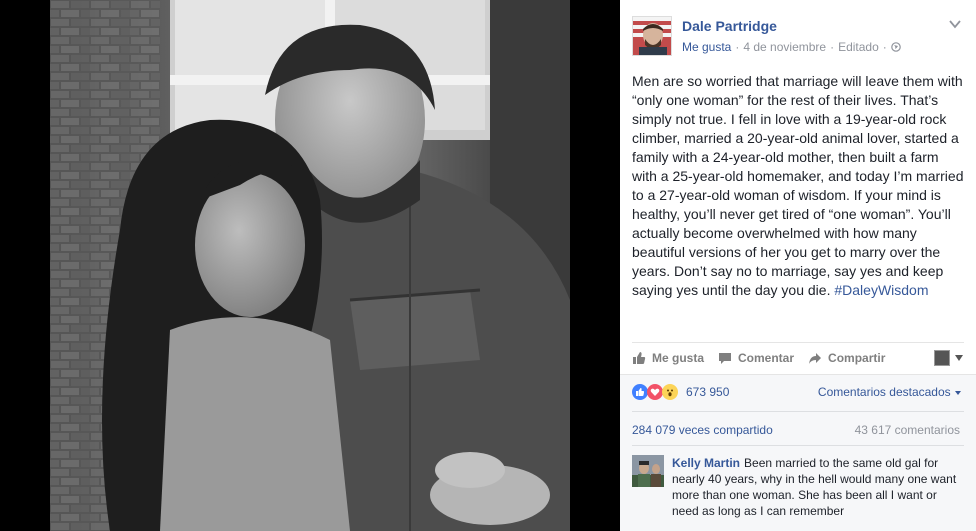  Describe the element at coordinates (884, 392) in the screenshot. I see `featured-comments-label: Comentarios destacados` at that location.